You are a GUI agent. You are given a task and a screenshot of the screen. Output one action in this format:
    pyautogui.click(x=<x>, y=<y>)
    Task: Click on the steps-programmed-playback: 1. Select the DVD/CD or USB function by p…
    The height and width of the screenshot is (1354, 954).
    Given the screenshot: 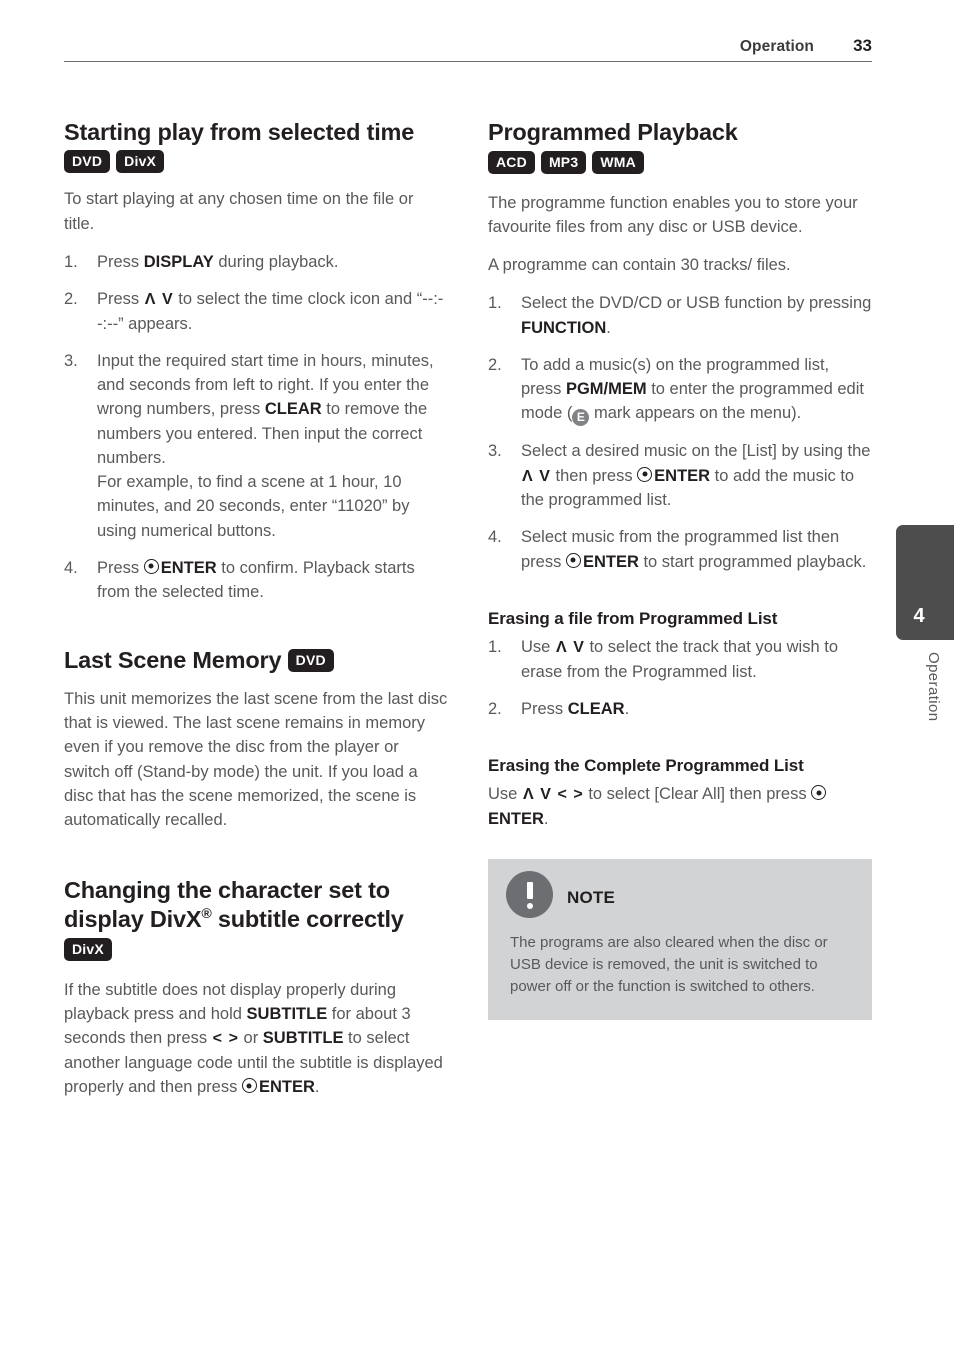 What is the action you would take?
    pyautogui.click(x=680, y=432)
    